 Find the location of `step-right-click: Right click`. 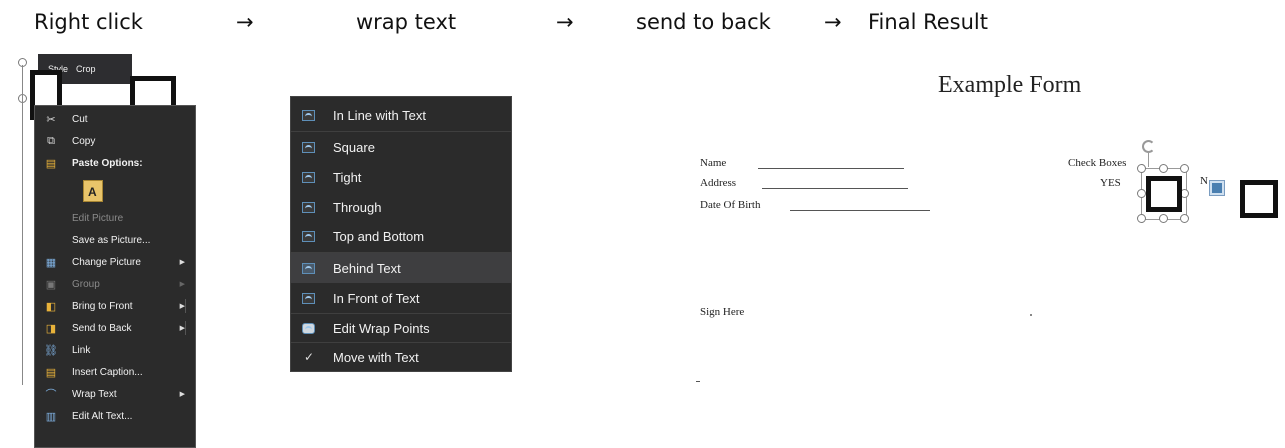

step-right-click: Right click is located at coordinates (88, 22).